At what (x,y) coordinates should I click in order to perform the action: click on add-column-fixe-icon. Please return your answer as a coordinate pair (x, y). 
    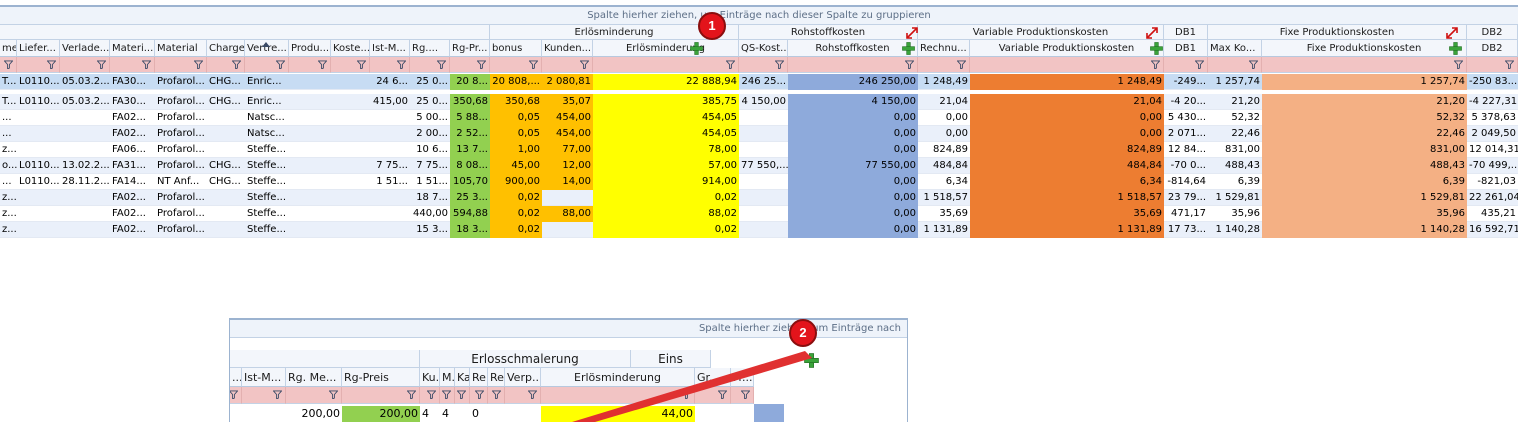
    Looking at the image, I should click on (1455, 48).